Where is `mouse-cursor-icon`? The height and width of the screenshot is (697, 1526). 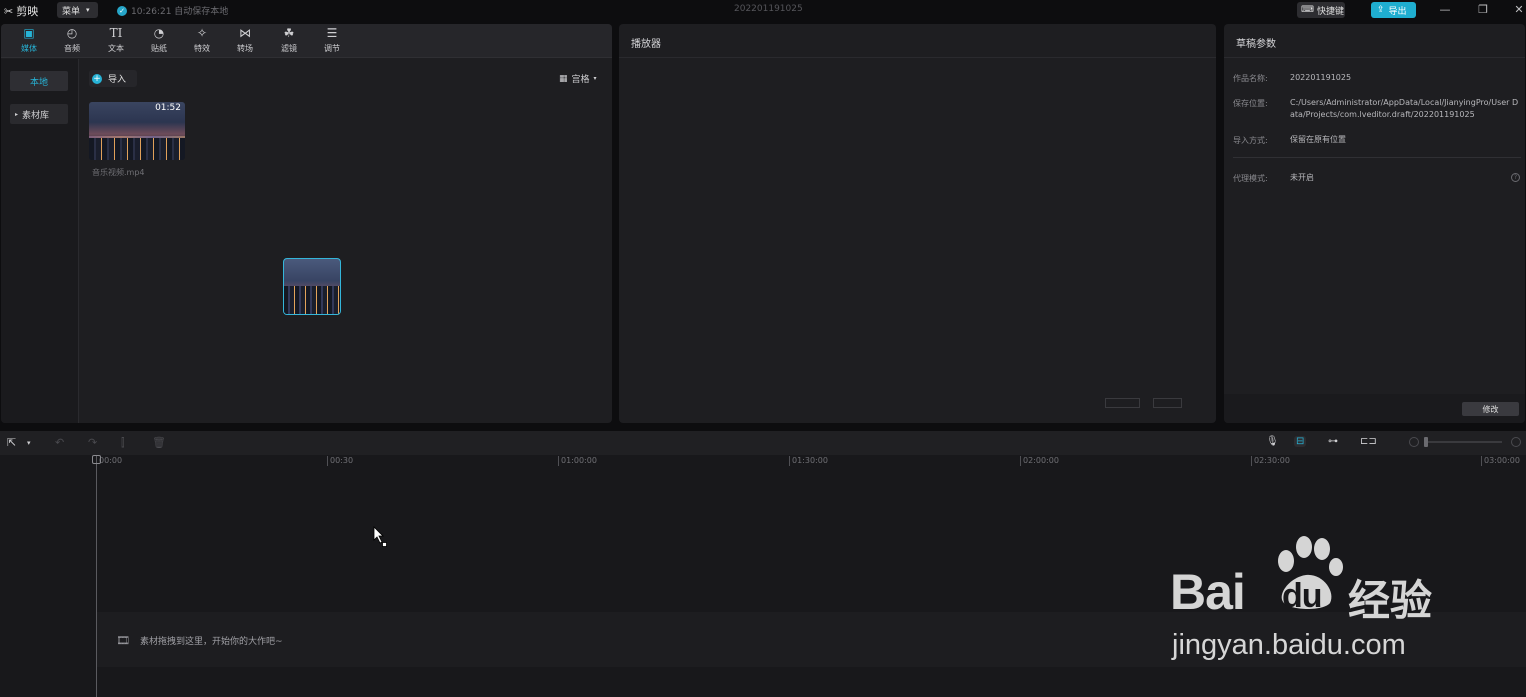
mouse-cursor-icon is located at coordinates (380, 536).